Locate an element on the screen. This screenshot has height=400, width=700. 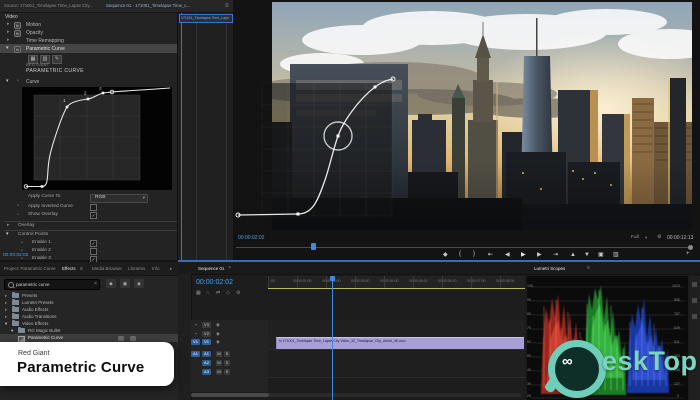
monitor-playhead is located at coordinates (313, 246).